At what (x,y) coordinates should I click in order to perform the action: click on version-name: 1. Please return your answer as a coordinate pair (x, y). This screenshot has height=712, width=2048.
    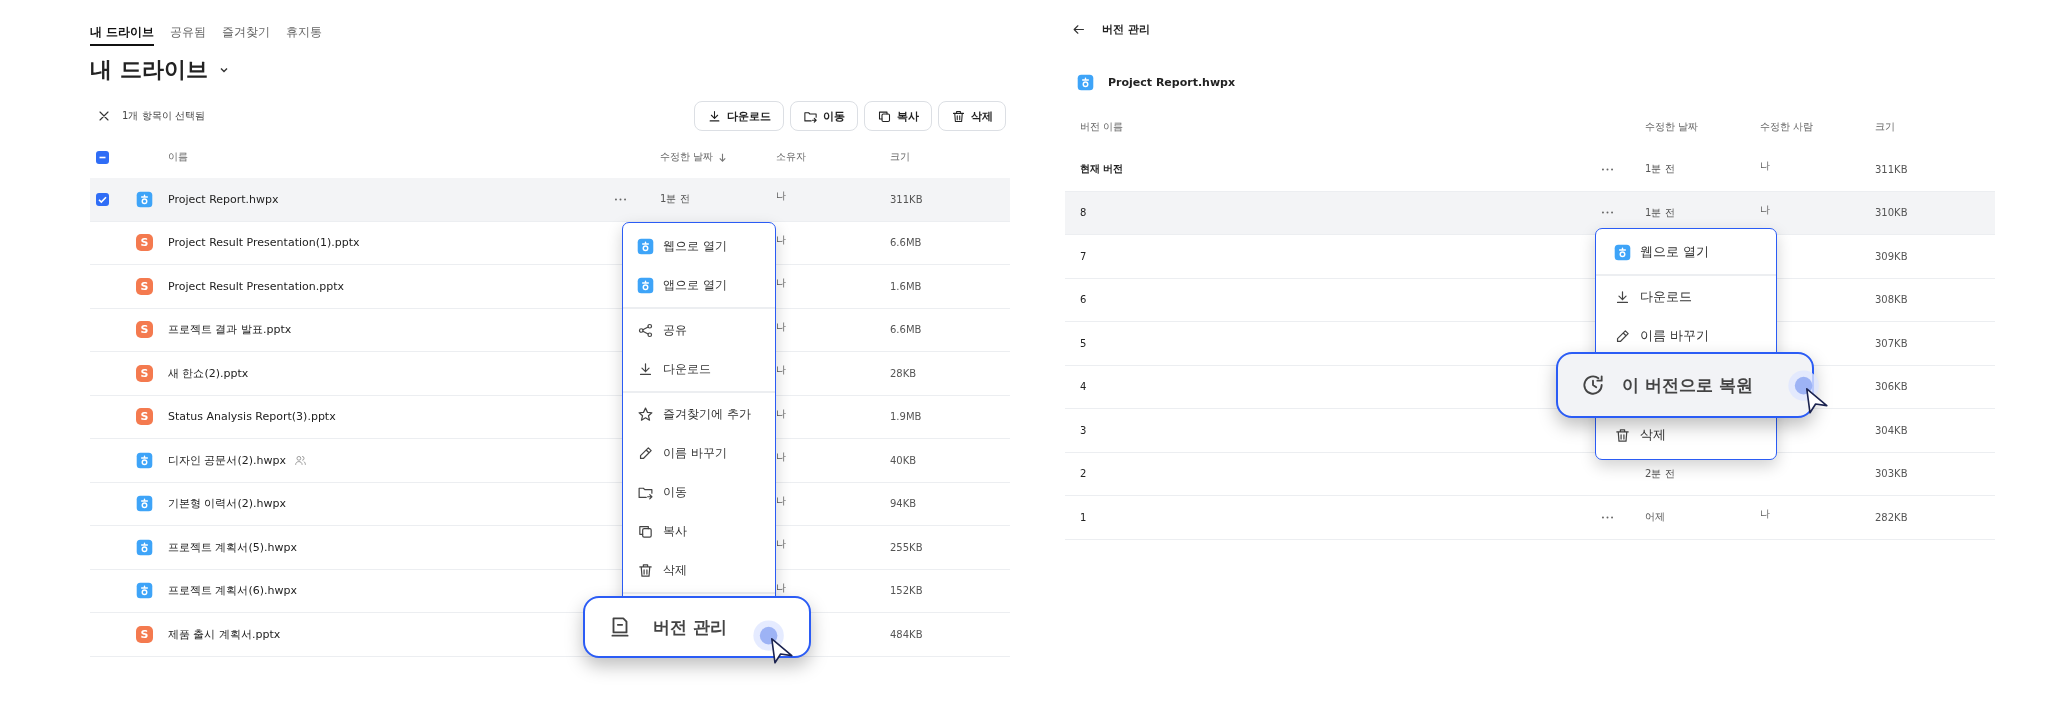
    Looking at the image, I should click on (1083, 517).